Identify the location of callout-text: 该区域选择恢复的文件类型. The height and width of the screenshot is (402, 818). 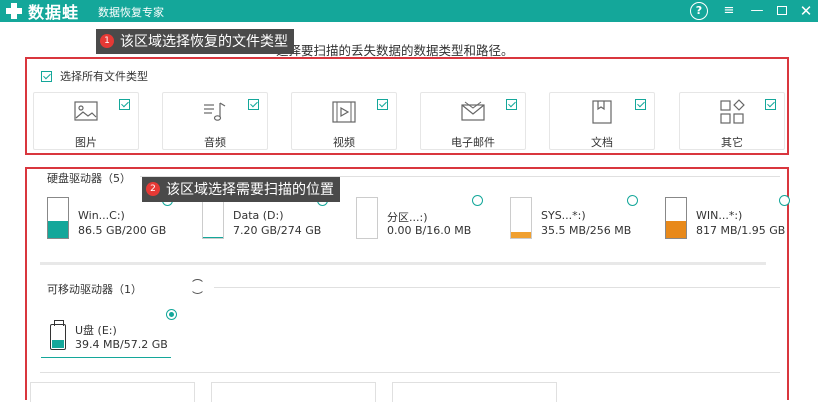
(204, 42).